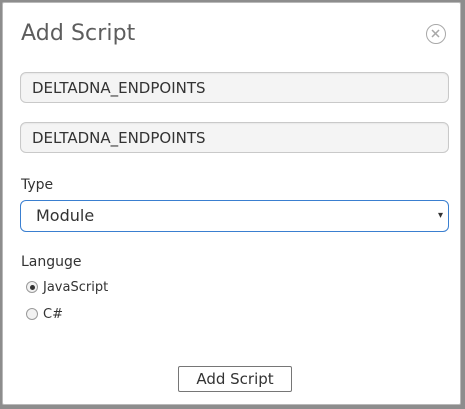 The image size is (465, 409). Describe the element at coordinates (78, 33) in the screenshot. I see `dialog-title: Add Script` at that location.